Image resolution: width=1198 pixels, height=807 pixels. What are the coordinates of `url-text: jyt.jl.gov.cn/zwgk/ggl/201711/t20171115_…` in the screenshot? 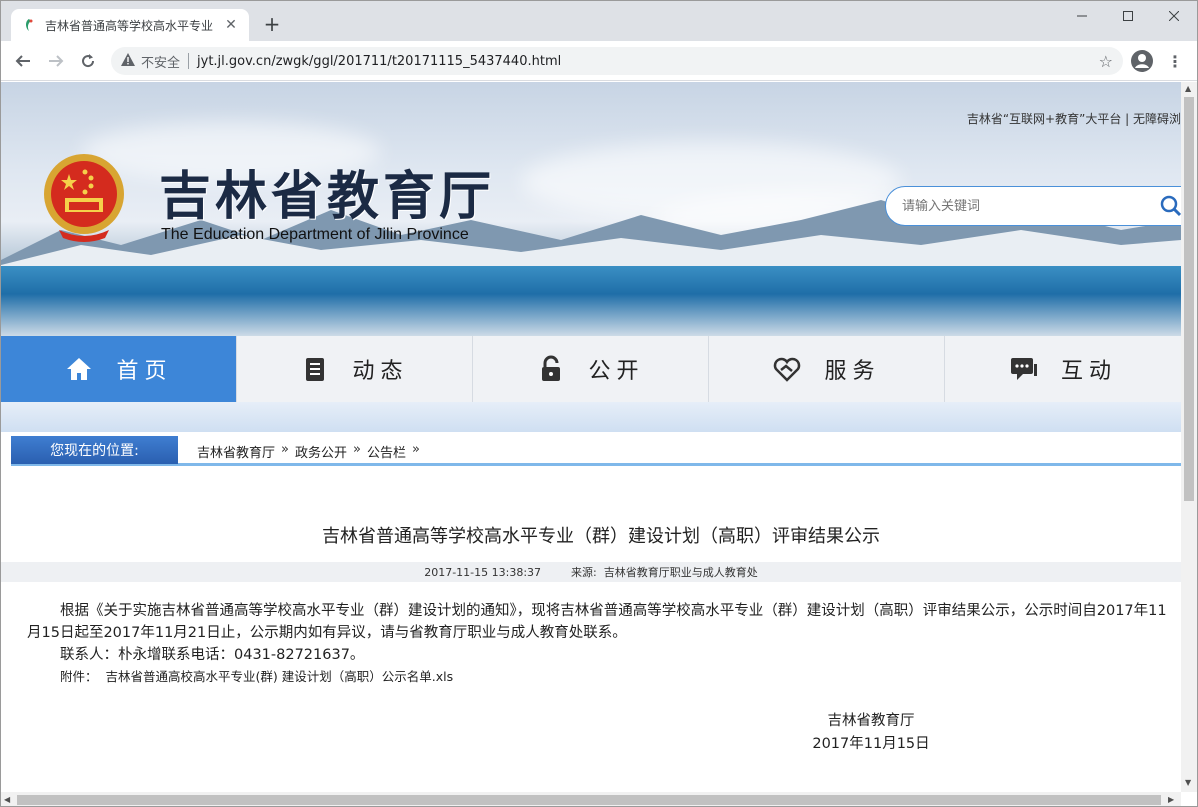 It's located at (648, 61).